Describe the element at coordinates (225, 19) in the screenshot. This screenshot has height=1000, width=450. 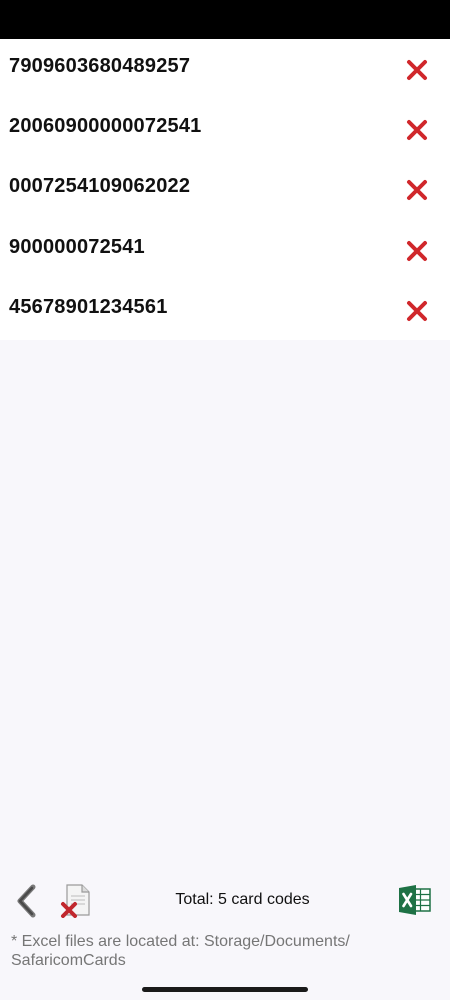
I see `status-bar` at that location.